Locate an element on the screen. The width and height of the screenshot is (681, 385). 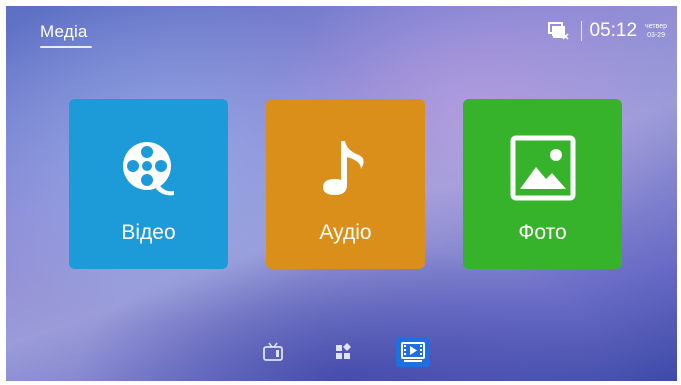
picture-icon is located at coordinates (542, 168).